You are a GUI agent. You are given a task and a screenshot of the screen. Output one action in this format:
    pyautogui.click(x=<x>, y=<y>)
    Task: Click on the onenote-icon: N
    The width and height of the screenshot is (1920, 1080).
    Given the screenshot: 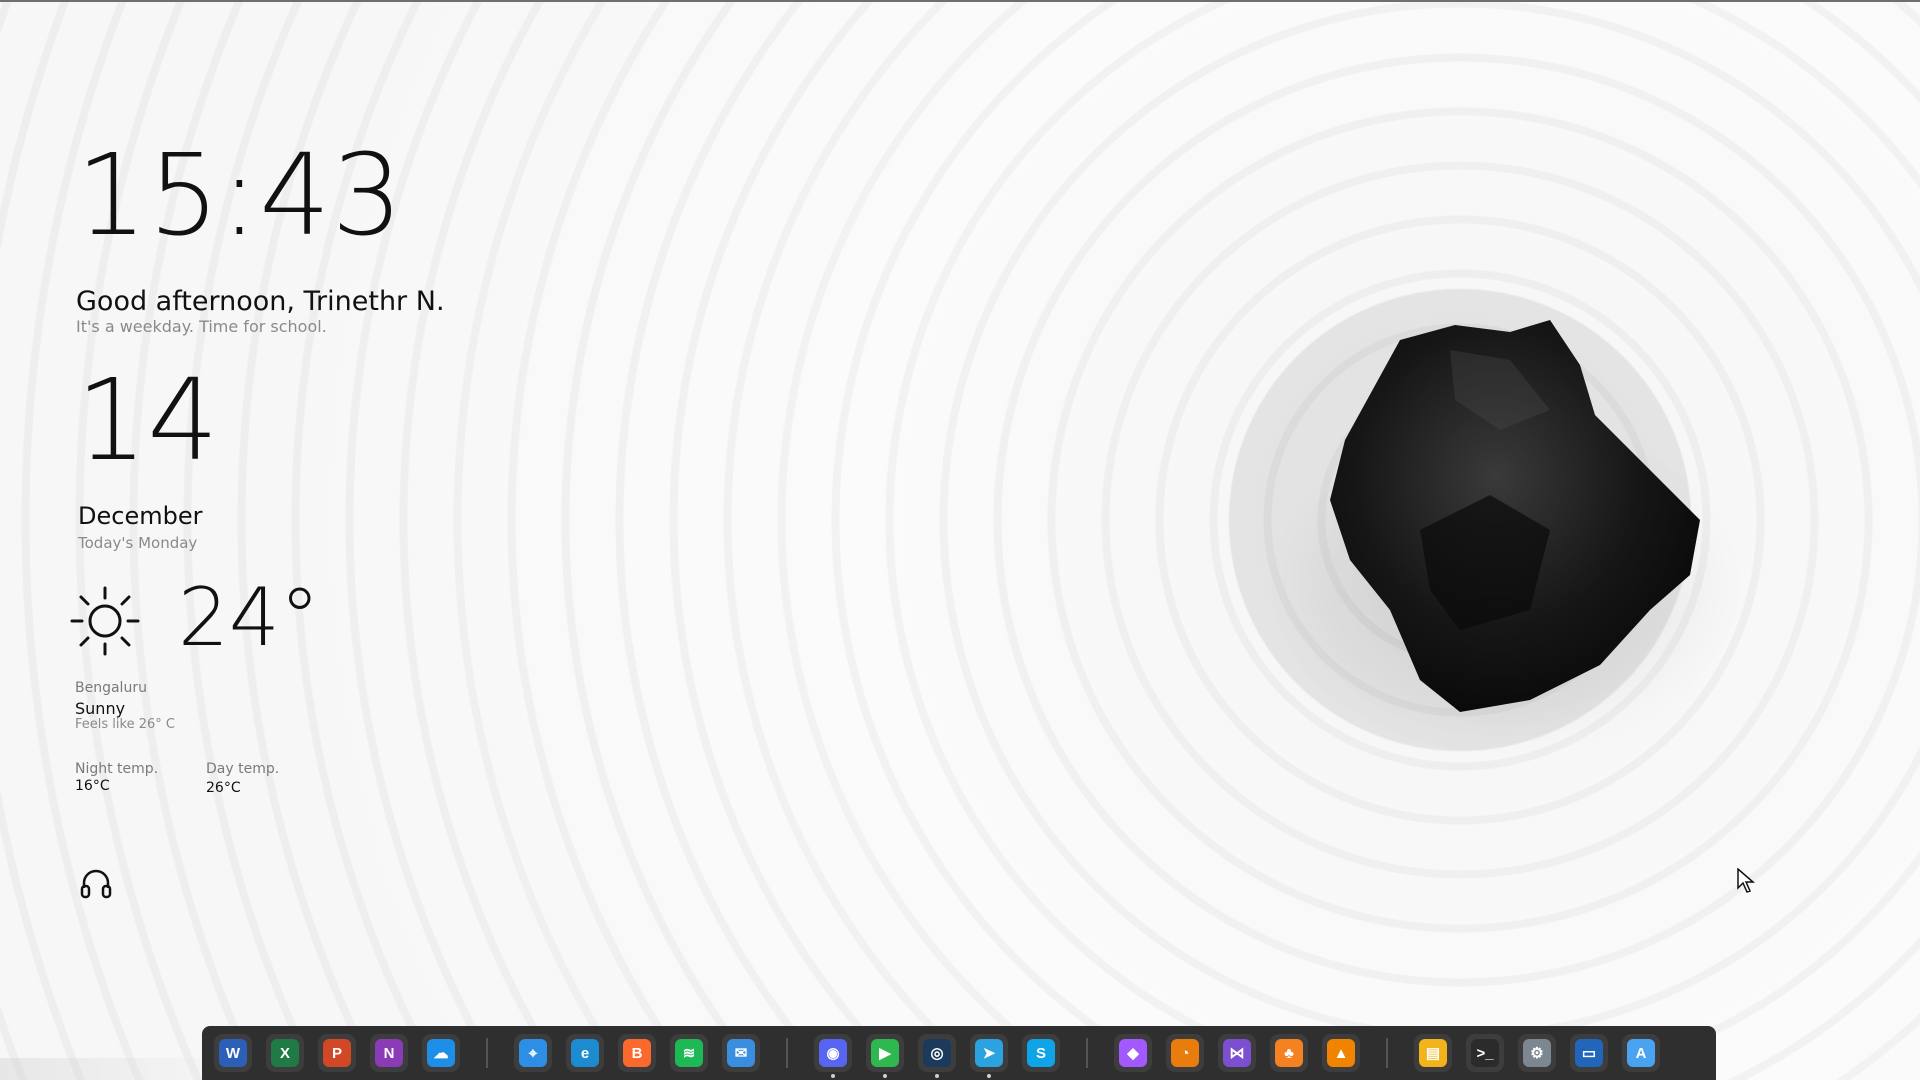 What is the action you would take?
    pyautogui.click(x=389, y=1053)
    